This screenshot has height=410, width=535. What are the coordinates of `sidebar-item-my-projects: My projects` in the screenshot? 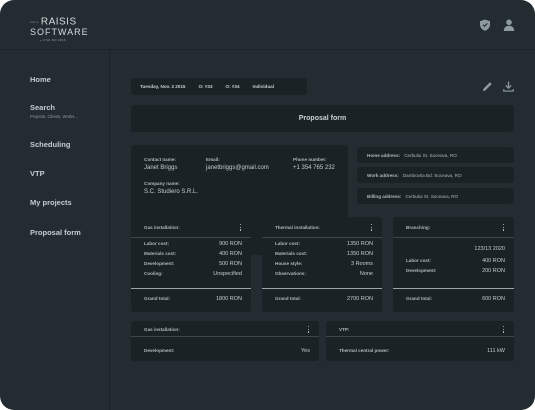 It's located at (51, 202).